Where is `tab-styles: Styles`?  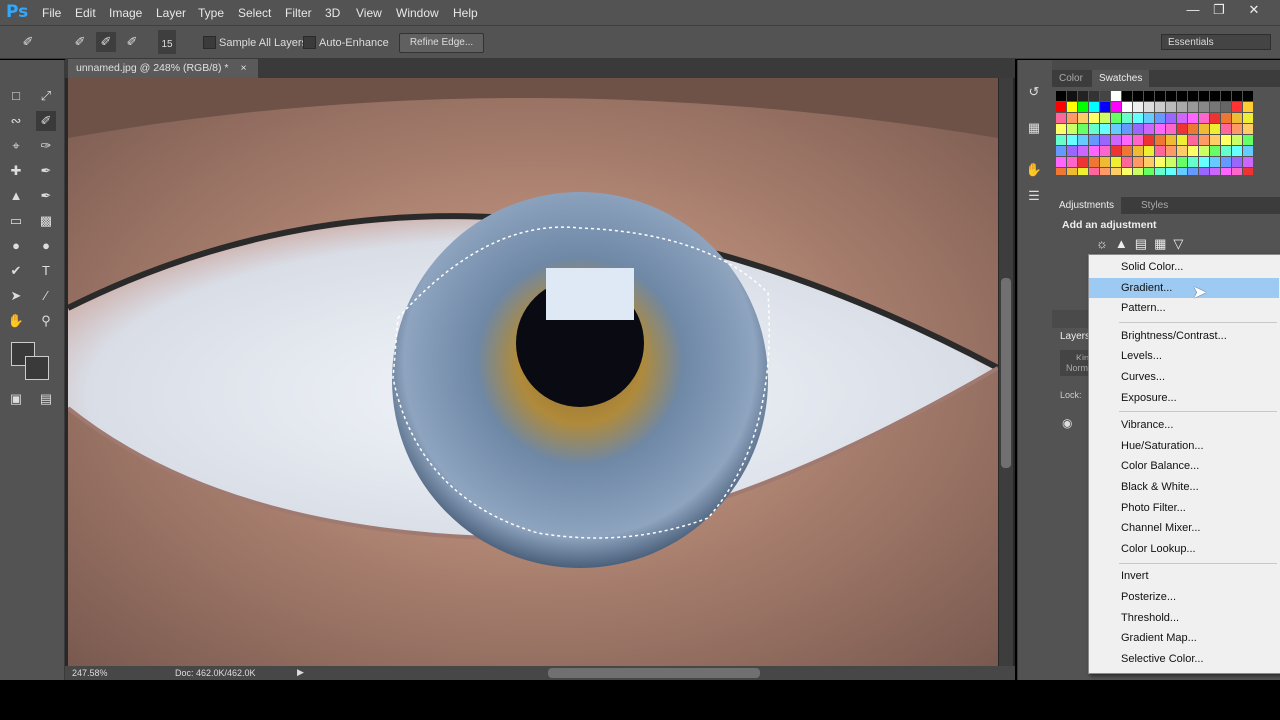 tab-styles: Styles is located at coordinates (1154, 205).